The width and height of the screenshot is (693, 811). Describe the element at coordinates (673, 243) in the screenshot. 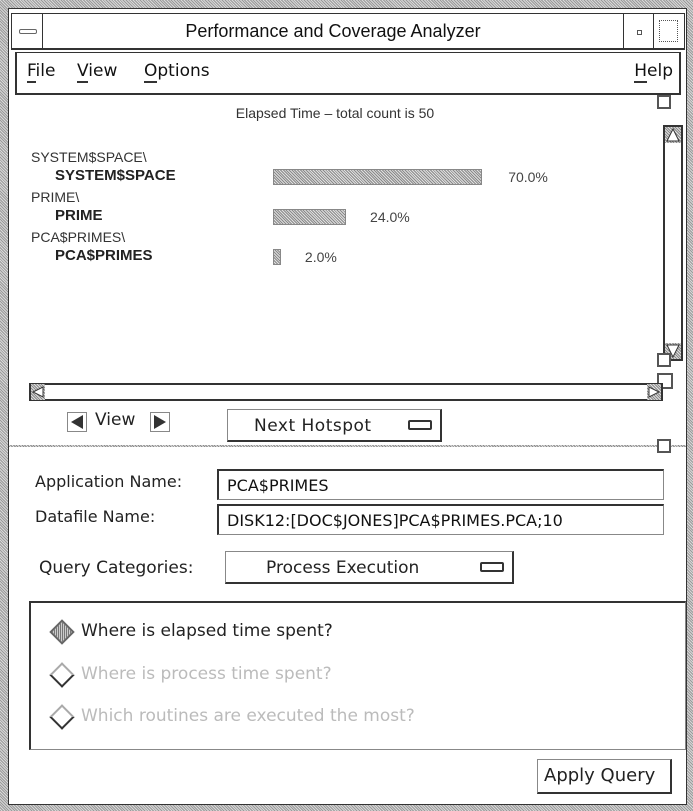

I see `vertical-scrollbar` at that location.